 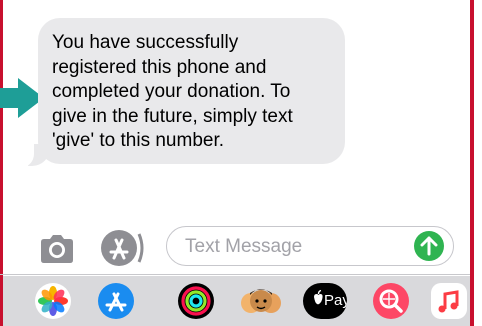 I want to click on search-images-icon, so click(x=391, y=301).